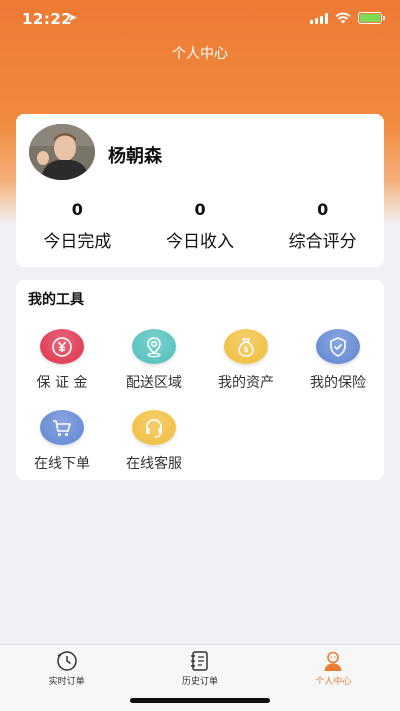 The image size is (400, 711). What do you see at coordinates (62, 464) in the screenshot?
I see `tool-label: 在线下单` at bounding box center [62, 464].